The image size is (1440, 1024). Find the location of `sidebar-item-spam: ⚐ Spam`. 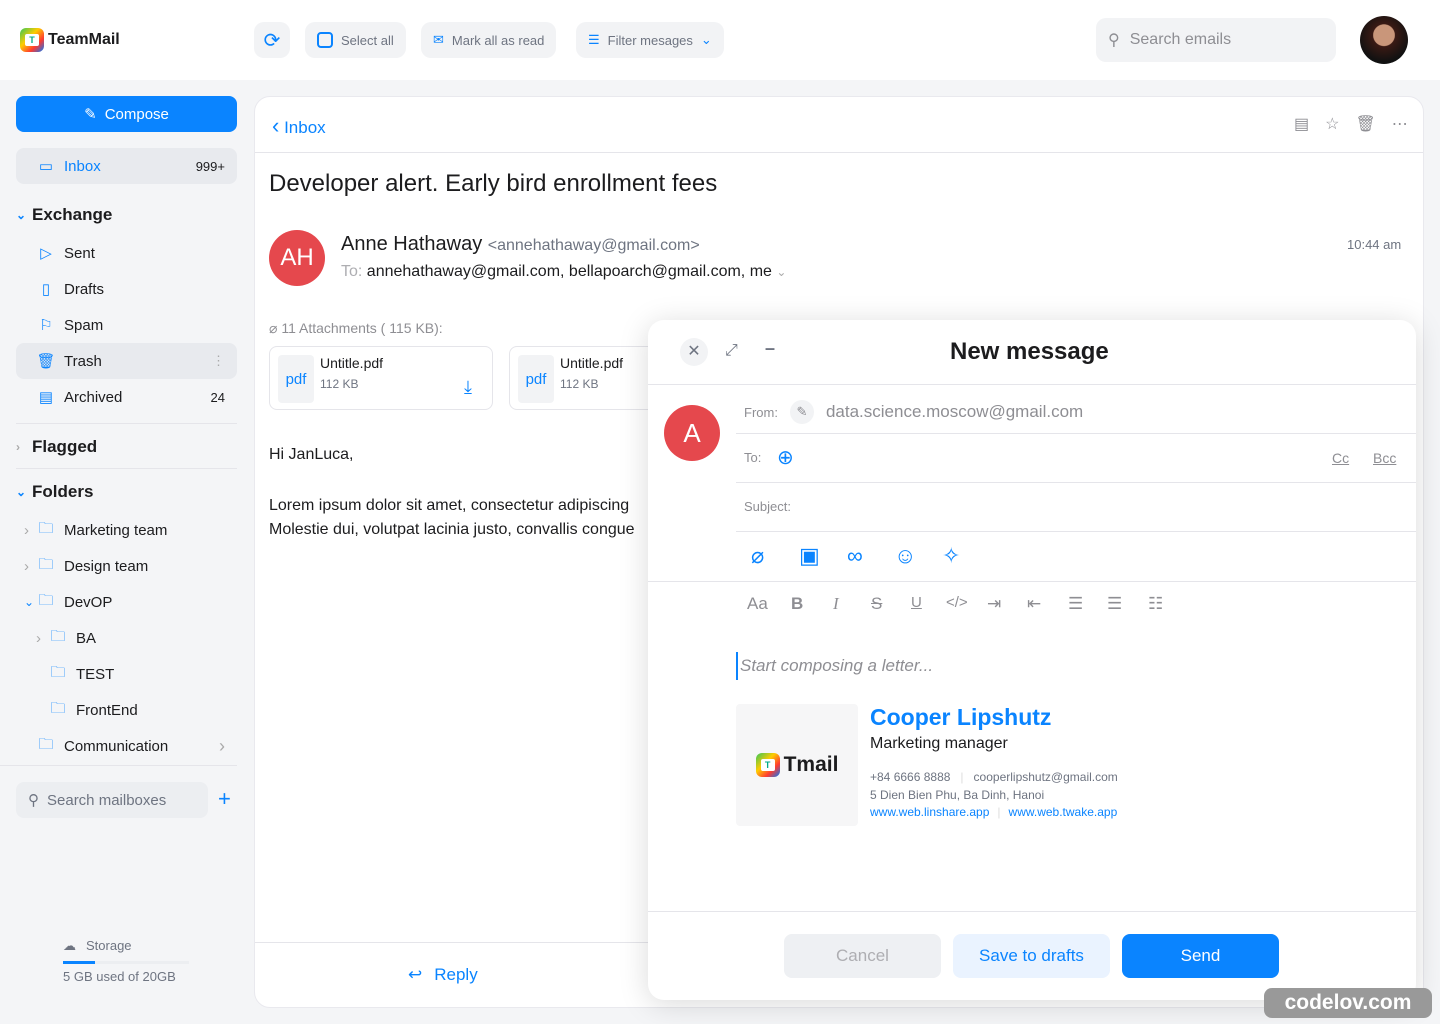

sidebar-item-spam: ⚐ Spam is located at coordinates (126, 325).